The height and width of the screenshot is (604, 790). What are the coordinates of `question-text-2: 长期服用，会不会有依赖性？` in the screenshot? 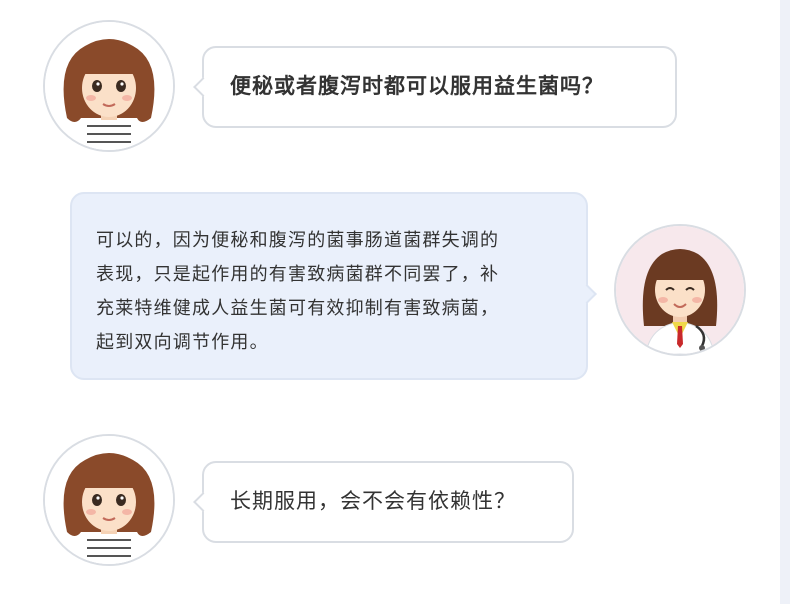 It's located at (373, 501).